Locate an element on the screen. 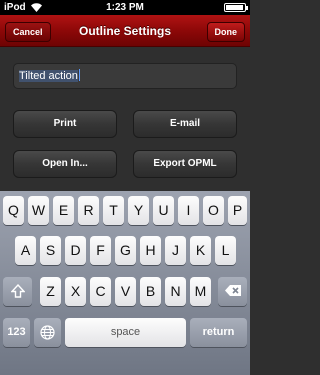 This screenshot has width=320, height=375. key-l: L is located at coordinates (225, 250).